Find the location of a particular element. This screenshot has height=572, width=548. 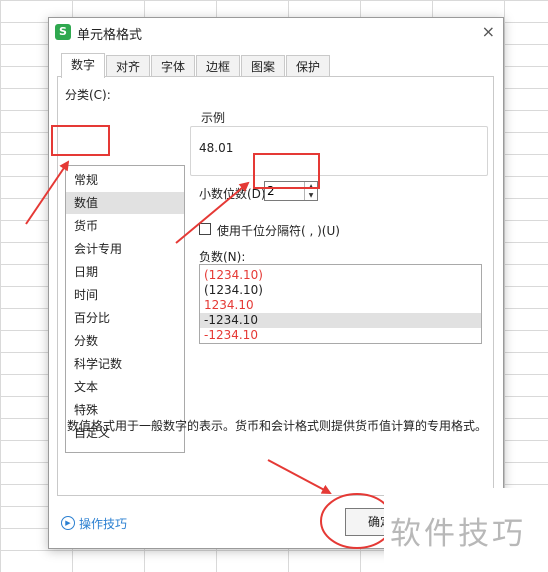

tab-number: 数字 is located at coordinates (83, 65).